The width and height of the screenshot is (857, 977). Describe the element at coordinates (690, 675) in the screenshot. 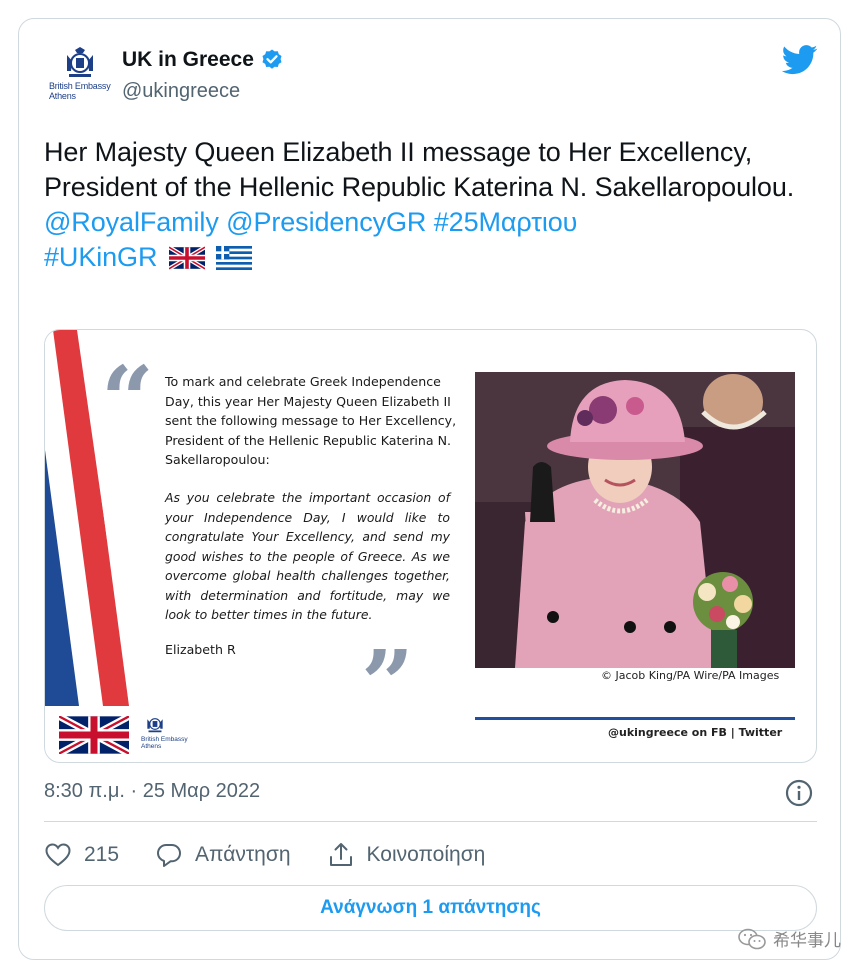

I see `photo-credit: © Jacob King/PA Wire/PA Images` at that location.